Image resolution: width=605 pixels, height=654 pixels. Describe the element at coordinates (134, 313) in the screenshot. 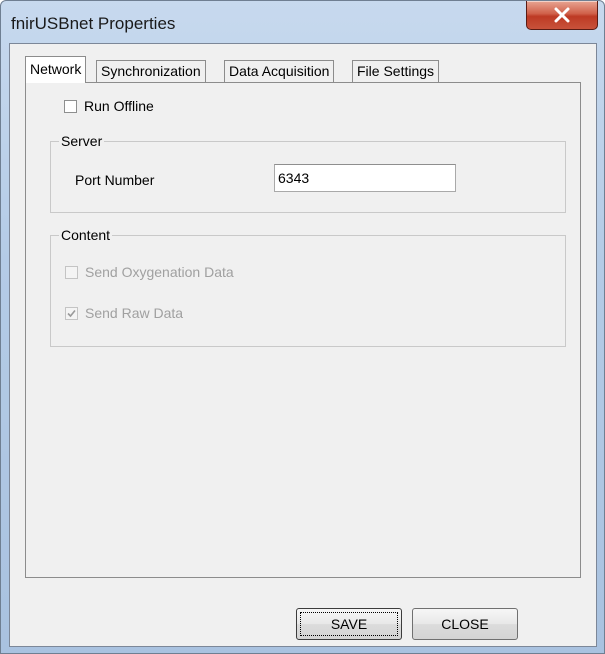

I see `send-raw-label: Send Raw Data` at that location.